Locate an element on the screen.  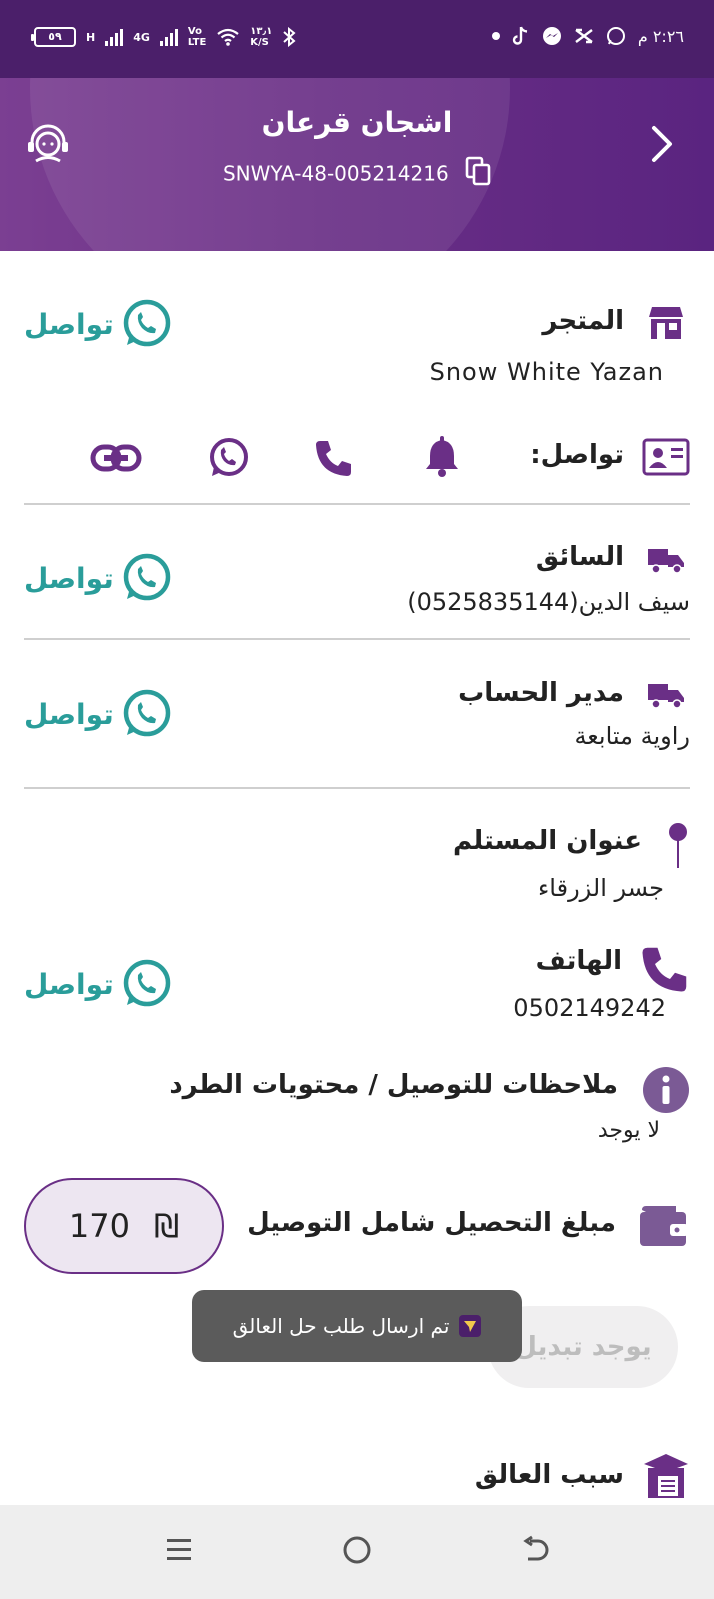
notes-value: لا يوجد is located at coordinates (628, 1130).